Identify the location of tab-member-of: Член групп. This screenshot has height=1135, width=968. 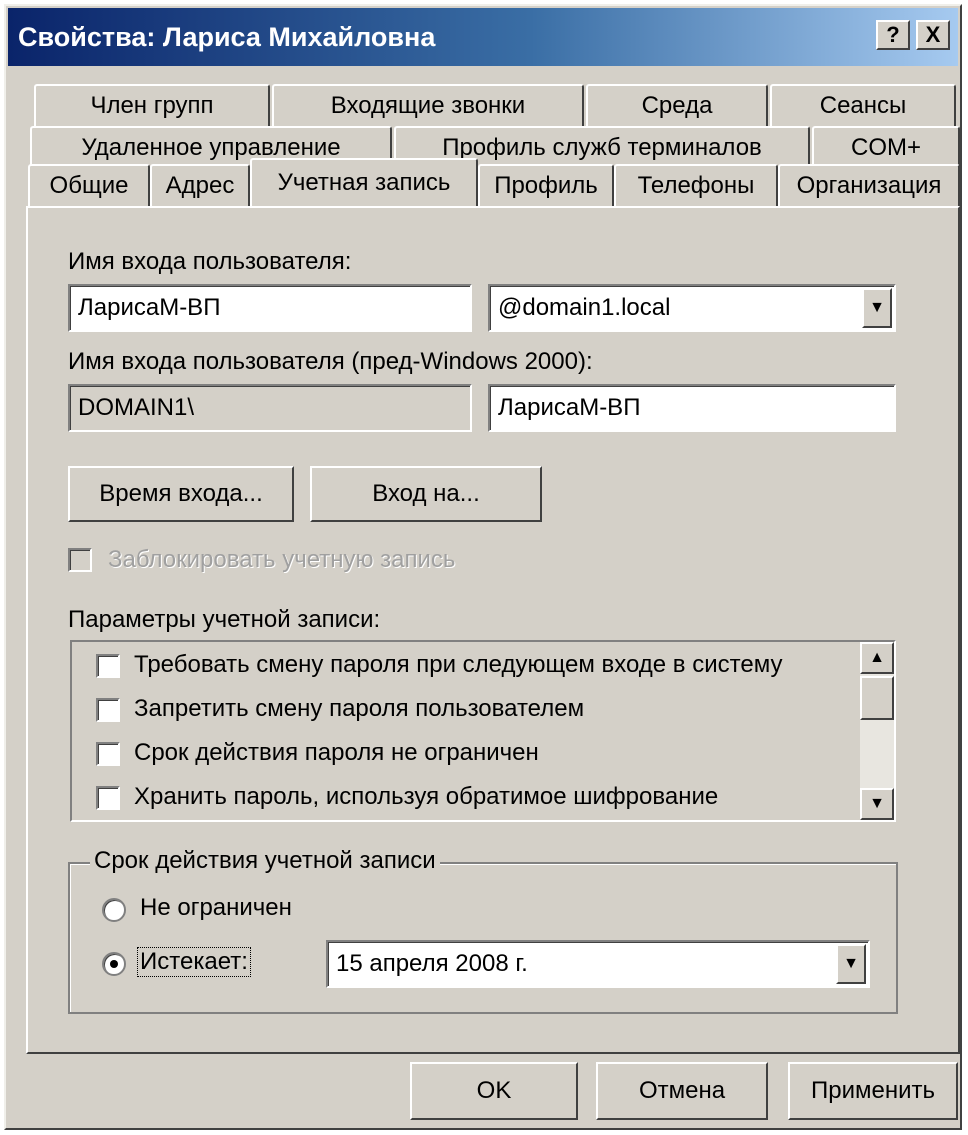
(152, 105).